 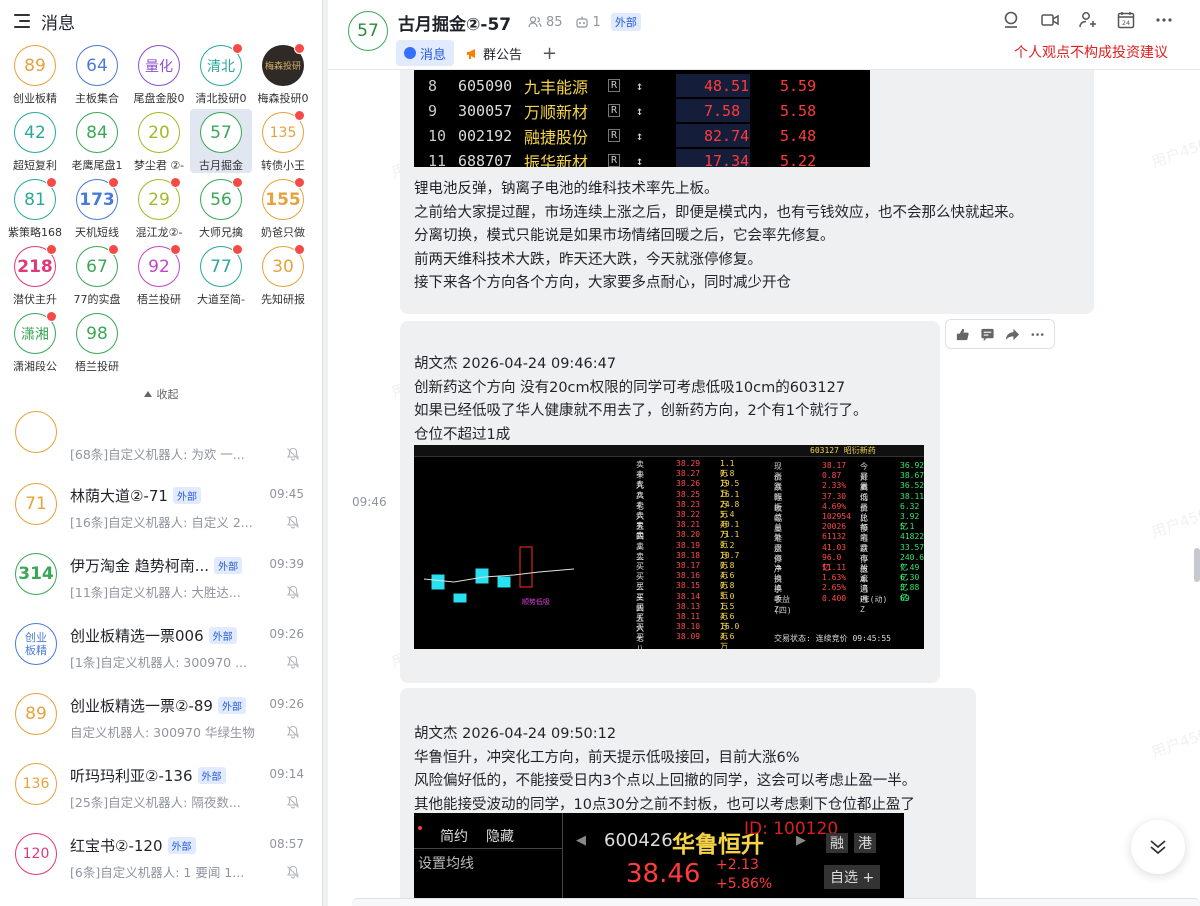 I want to click on group-tile: 98 梧兰投研, so click(x=97, y=342).